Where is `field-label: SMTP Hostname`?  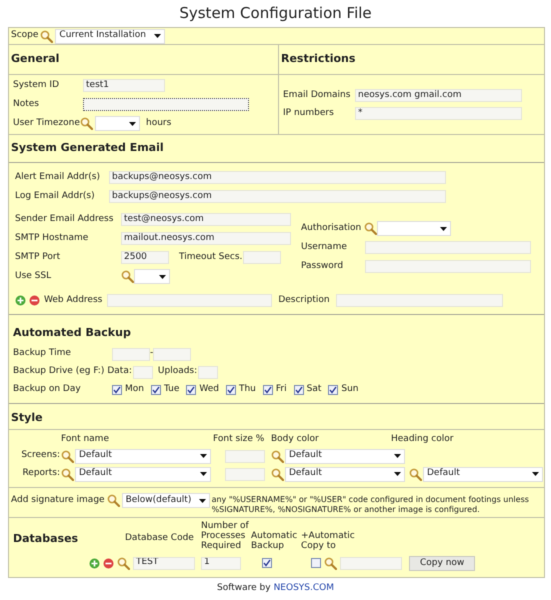 field-label: SMTP Hostname is located at coordinates (52, 238).